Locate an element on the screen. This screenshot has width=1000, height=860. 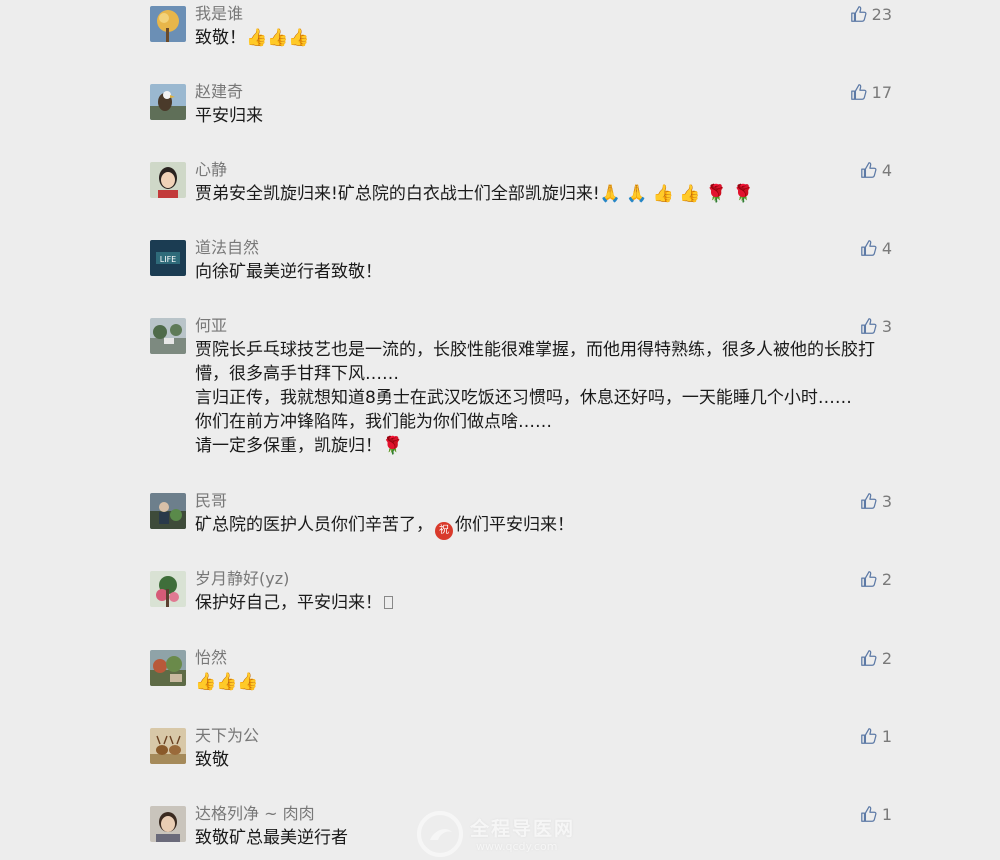
like-button: 23 is located at coordinates (871, 14).